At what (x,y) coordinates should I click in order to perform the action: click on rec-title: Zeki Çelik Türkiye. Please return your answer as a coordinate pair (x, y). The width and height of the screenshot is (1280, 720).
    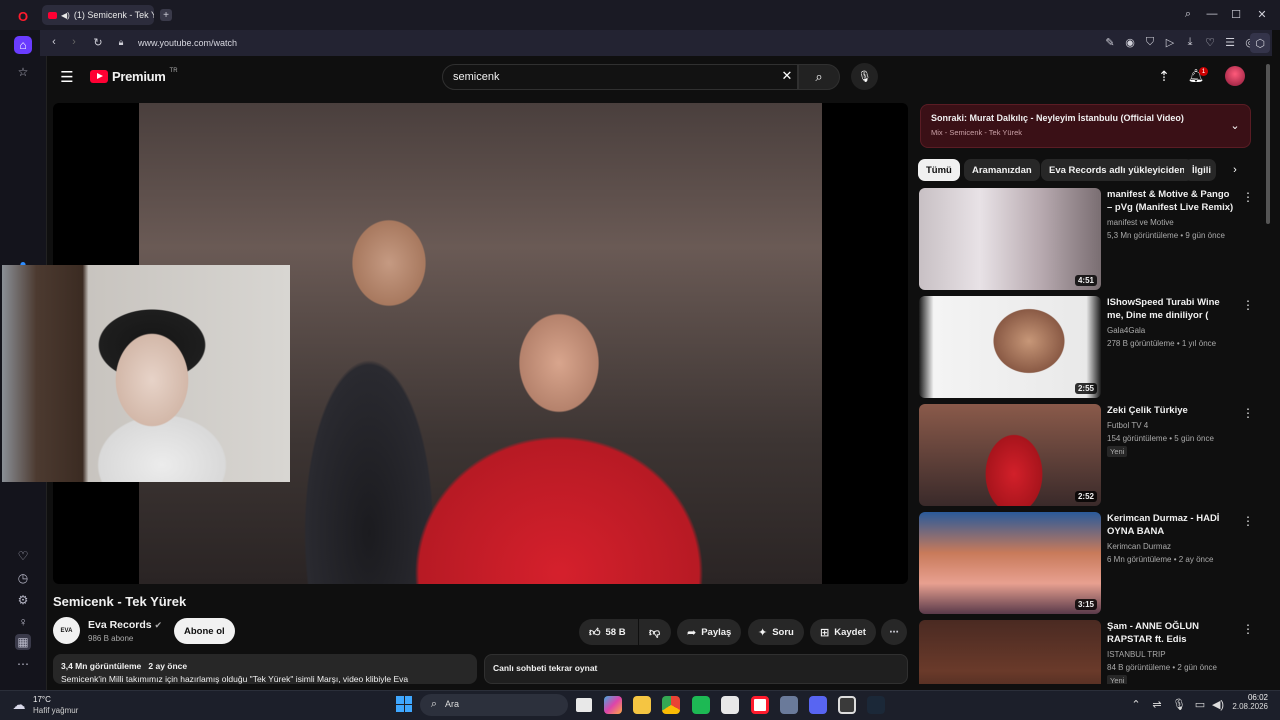
    Looking at the image, I should click on (1172, 410).